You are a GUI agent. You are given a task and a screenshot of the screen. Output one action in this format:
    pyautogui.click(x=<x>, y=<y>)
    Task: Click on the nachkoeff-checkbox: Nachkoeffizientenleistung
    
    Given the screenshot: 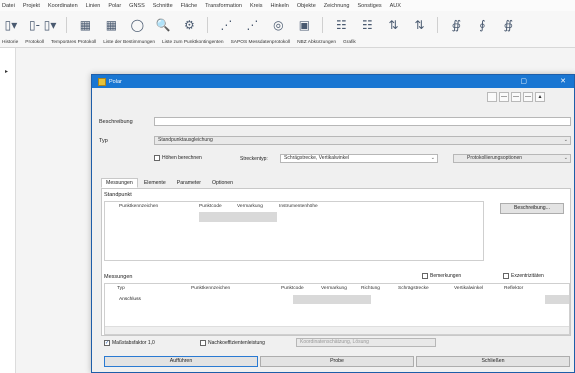 What is the action you would take?
    pyautogui.click(x=232, y=343)
    